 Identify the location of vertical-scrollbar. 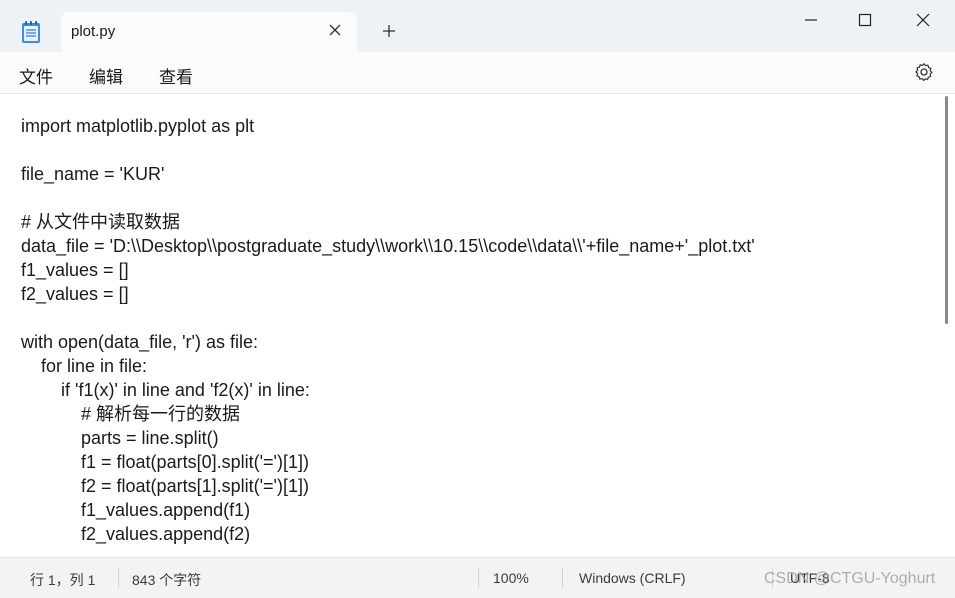
(948, 325).